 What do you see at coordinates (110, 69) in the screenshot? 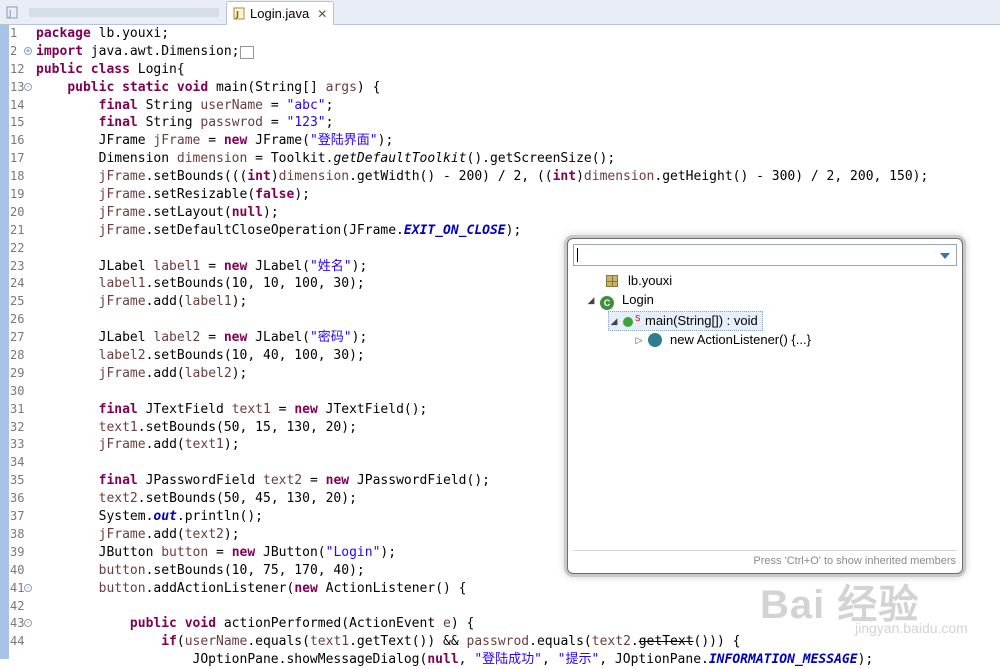
I see `code-text: public class Login{` at bounding box center [110, 69].